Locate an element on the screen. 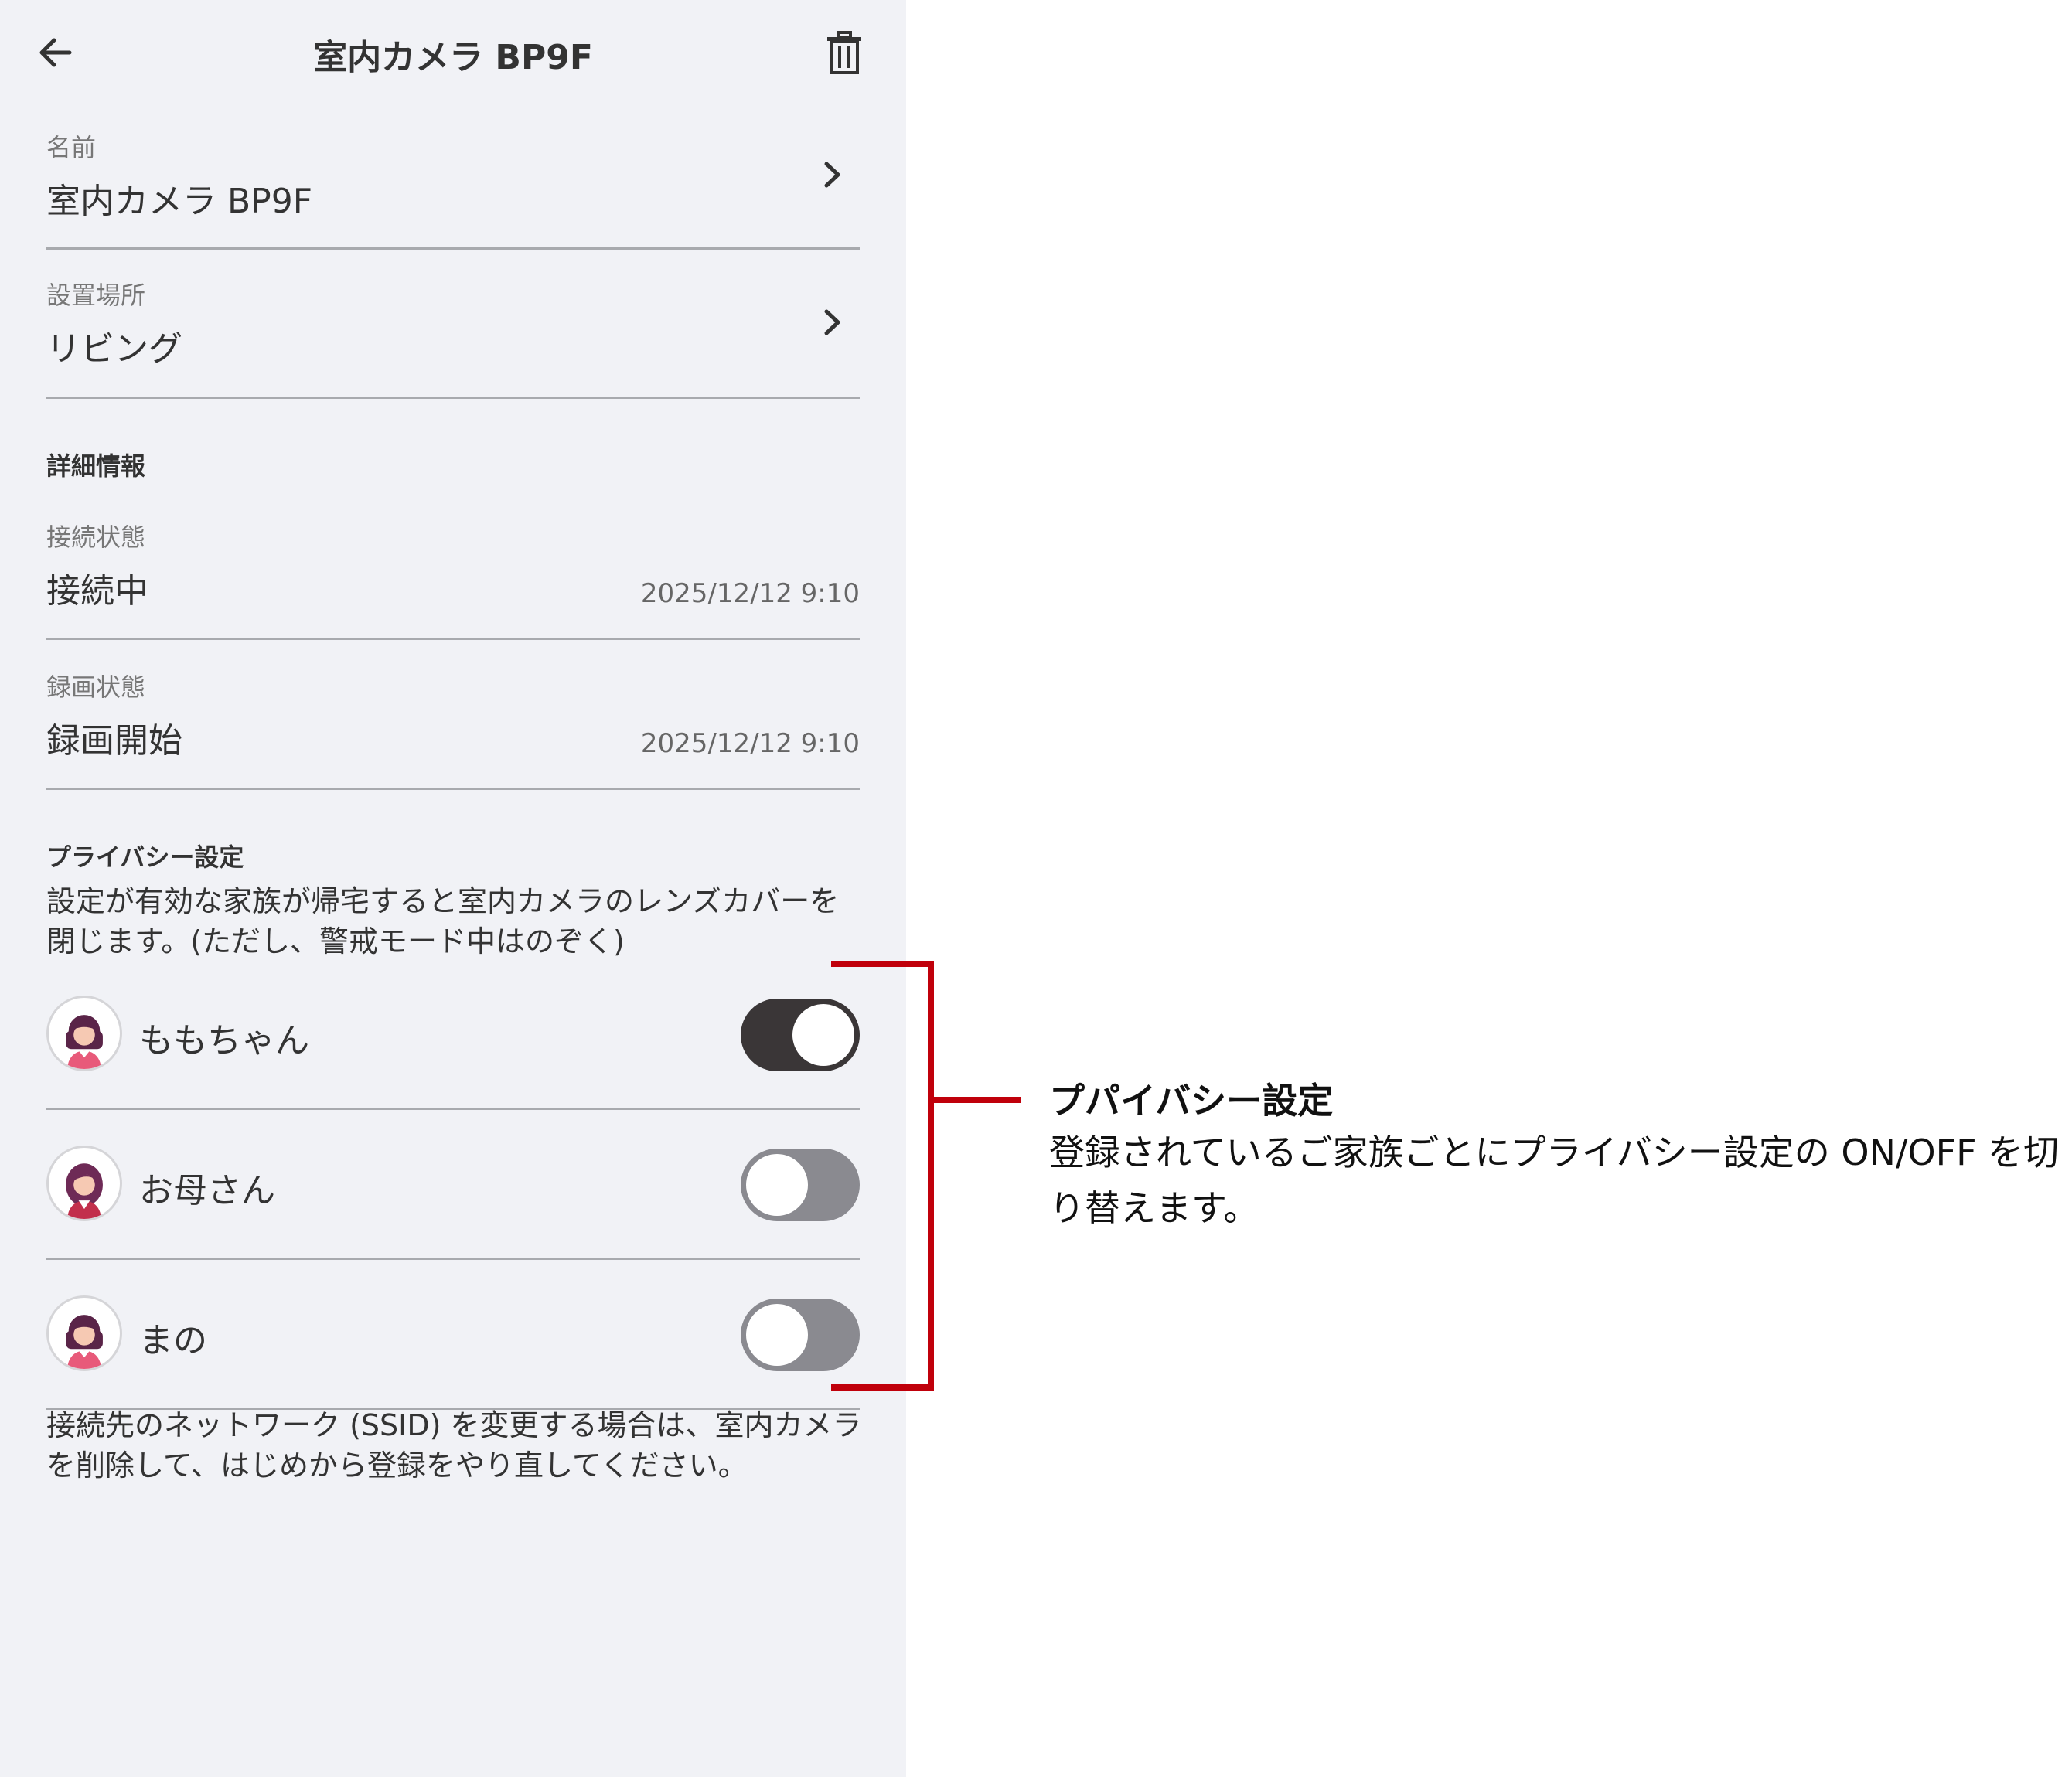 The width and height of the screenshot is (2072, 1777). connection-timestamp: 2025/12/12 9:10 is located at coordinates (750, 593).